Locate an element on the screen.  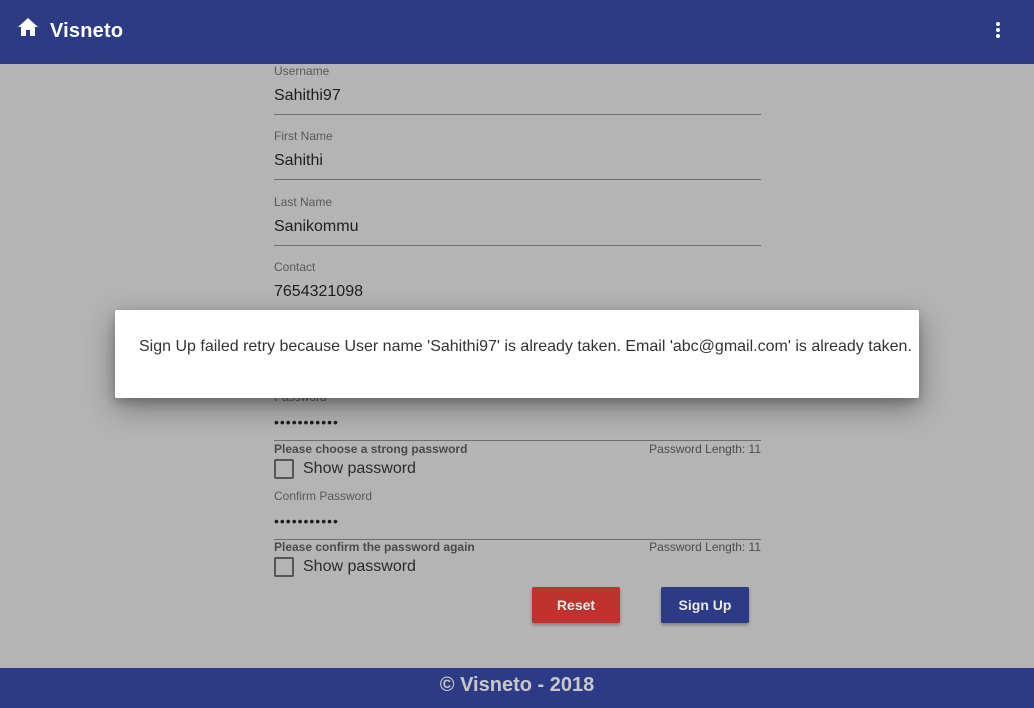
show-confirm-password-toggle: Show password is located at coordinates (345, 567).